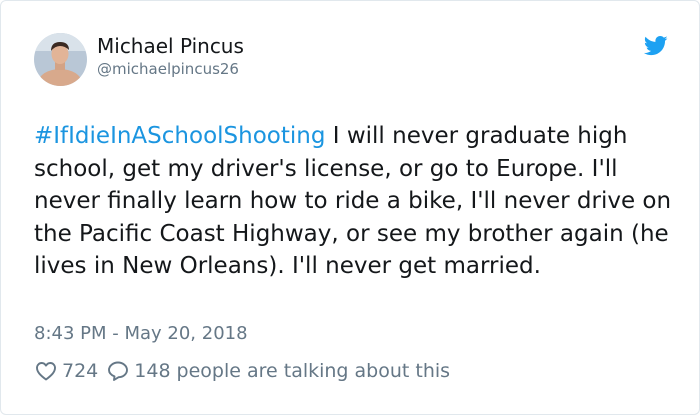 The height and width of the screenshot is (415, 700). I want to click on author-handle: @michaelpincus26, so click(168, 69).